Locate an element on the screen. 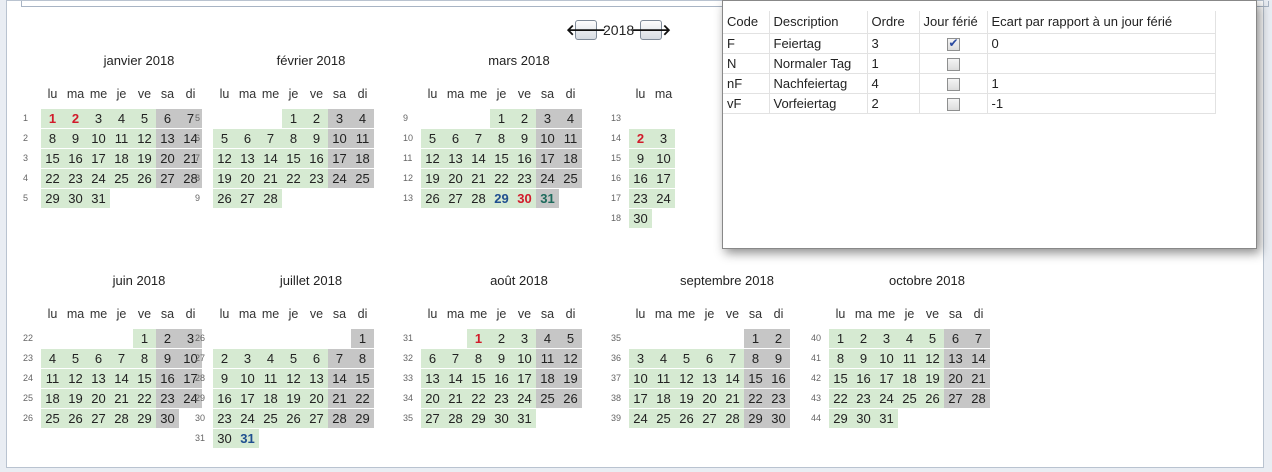 This screenshot has height=472, width=1272. day-cell: 17 is located at coordinates (547, 158).